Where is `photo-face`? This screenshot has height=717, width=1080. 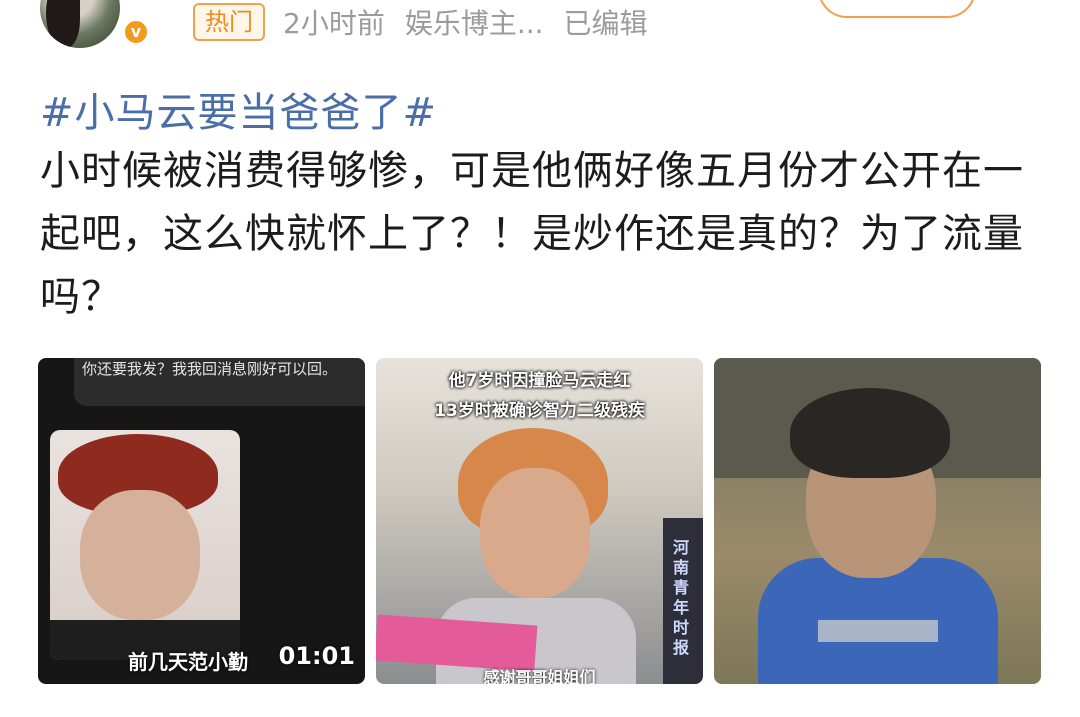 photo-face is located at coordinates (140, 555).